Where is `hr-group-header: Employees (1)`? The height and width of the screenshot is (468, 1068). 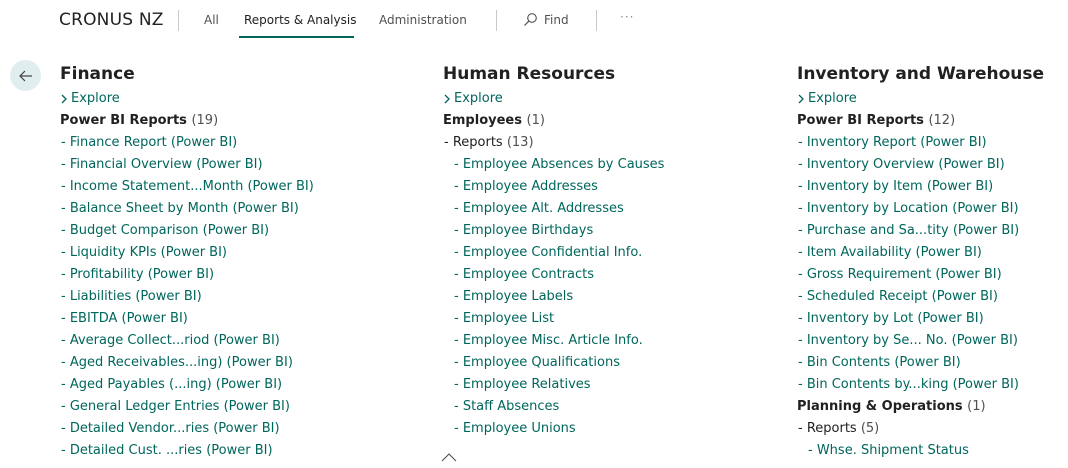
hr-group-header: Employees (1) is located at coordinates (553, 121).